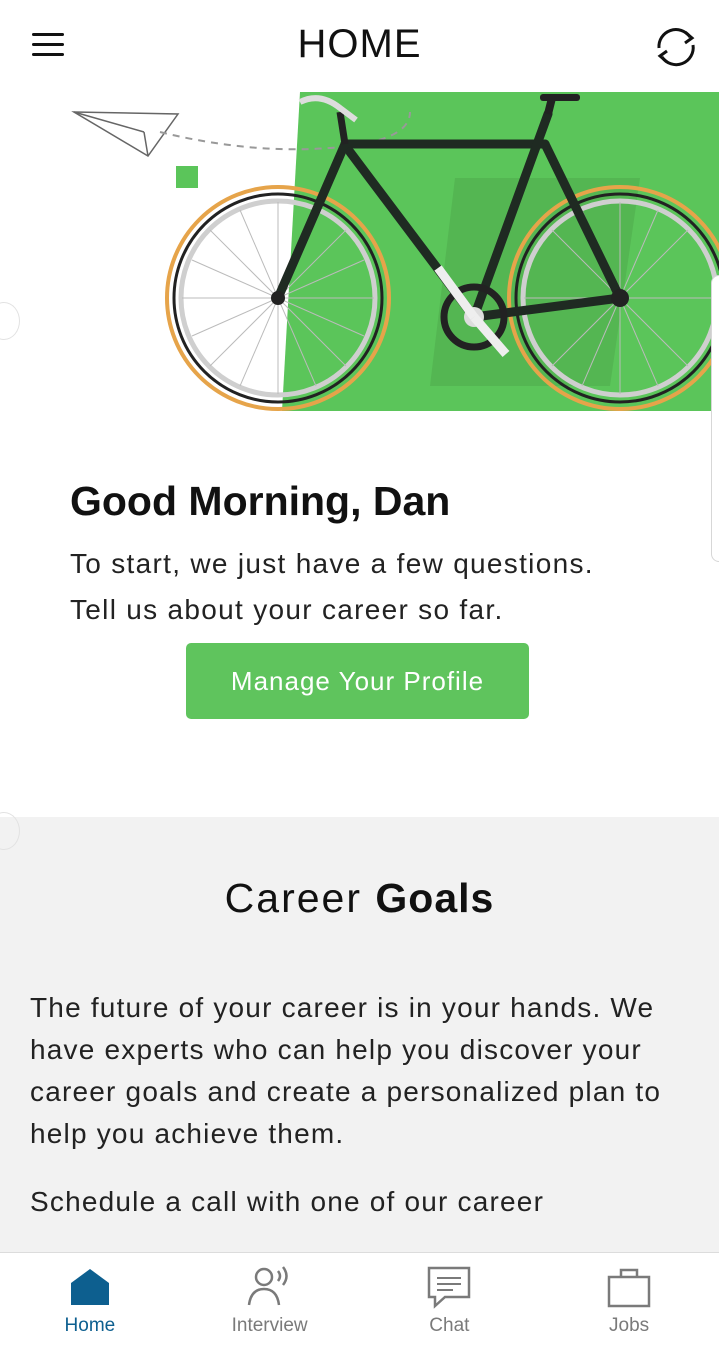 The width and height of the screenshot is (719, 1352). Describe the element at coordinates (357, 681) in the screenshot. I see `manage-profile-button: Manage Your Profile` at that location.